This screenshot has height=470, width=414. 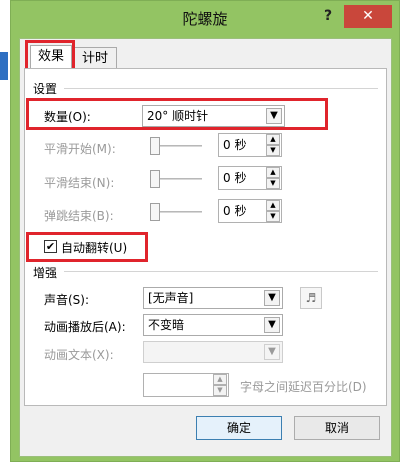 What do you see at coordinates (155, 179) in the screenshot?
I see `smooth-end-slider-thumb` at bounding box center [155, 179].